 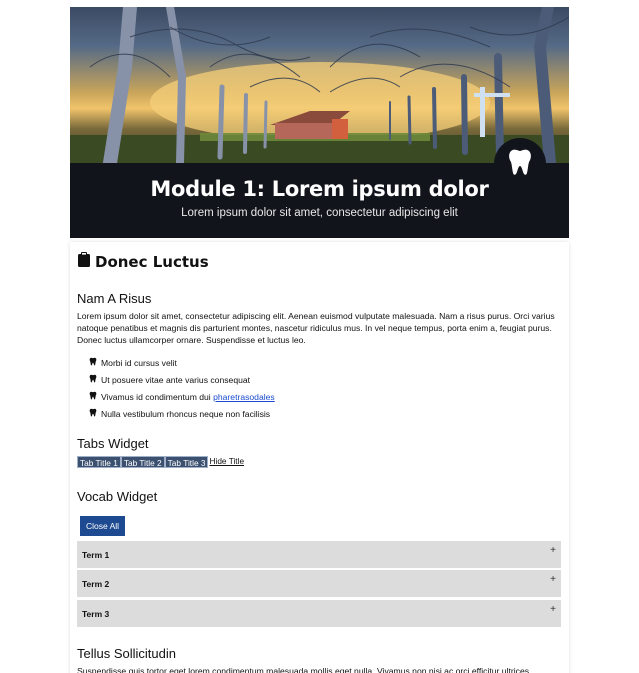 I want to click on tab-3: Tab Title 3, so click(x=186, y=462).